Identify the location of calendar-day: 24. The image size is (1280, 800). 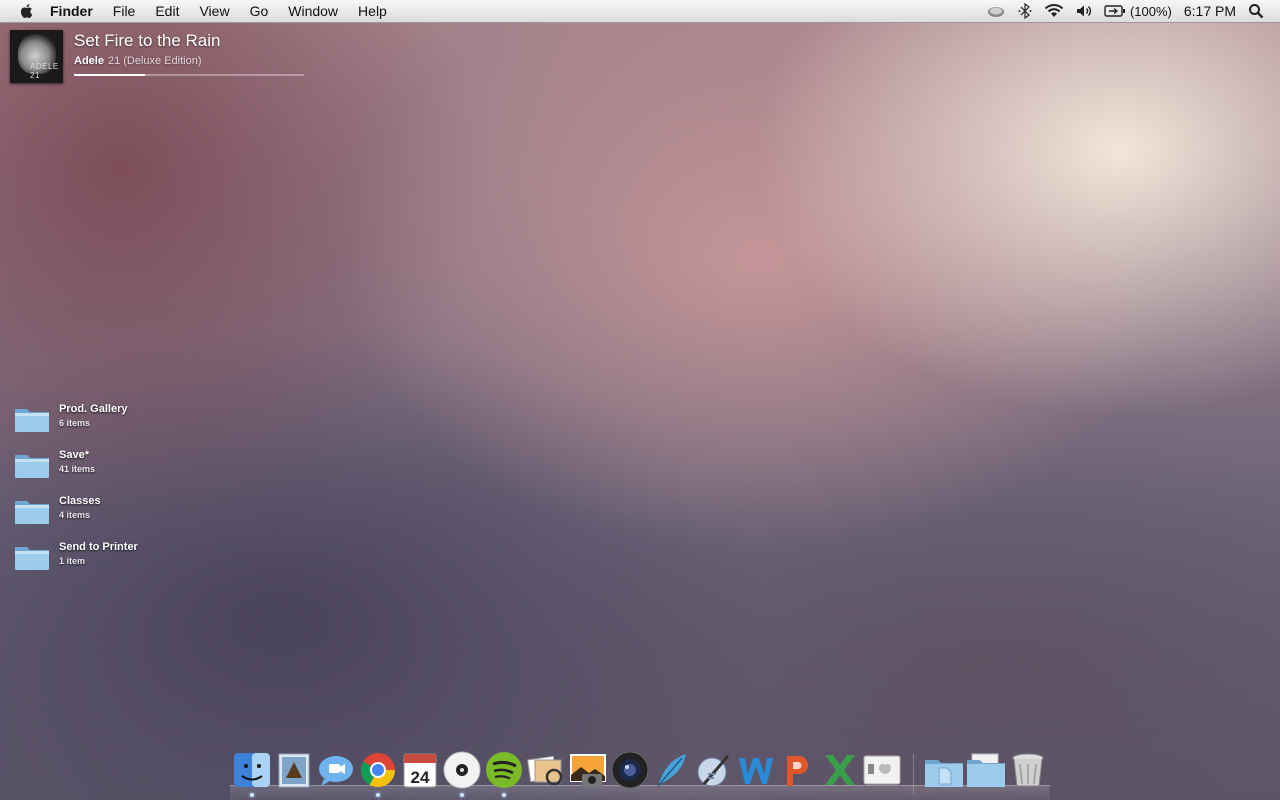
(420, 777).